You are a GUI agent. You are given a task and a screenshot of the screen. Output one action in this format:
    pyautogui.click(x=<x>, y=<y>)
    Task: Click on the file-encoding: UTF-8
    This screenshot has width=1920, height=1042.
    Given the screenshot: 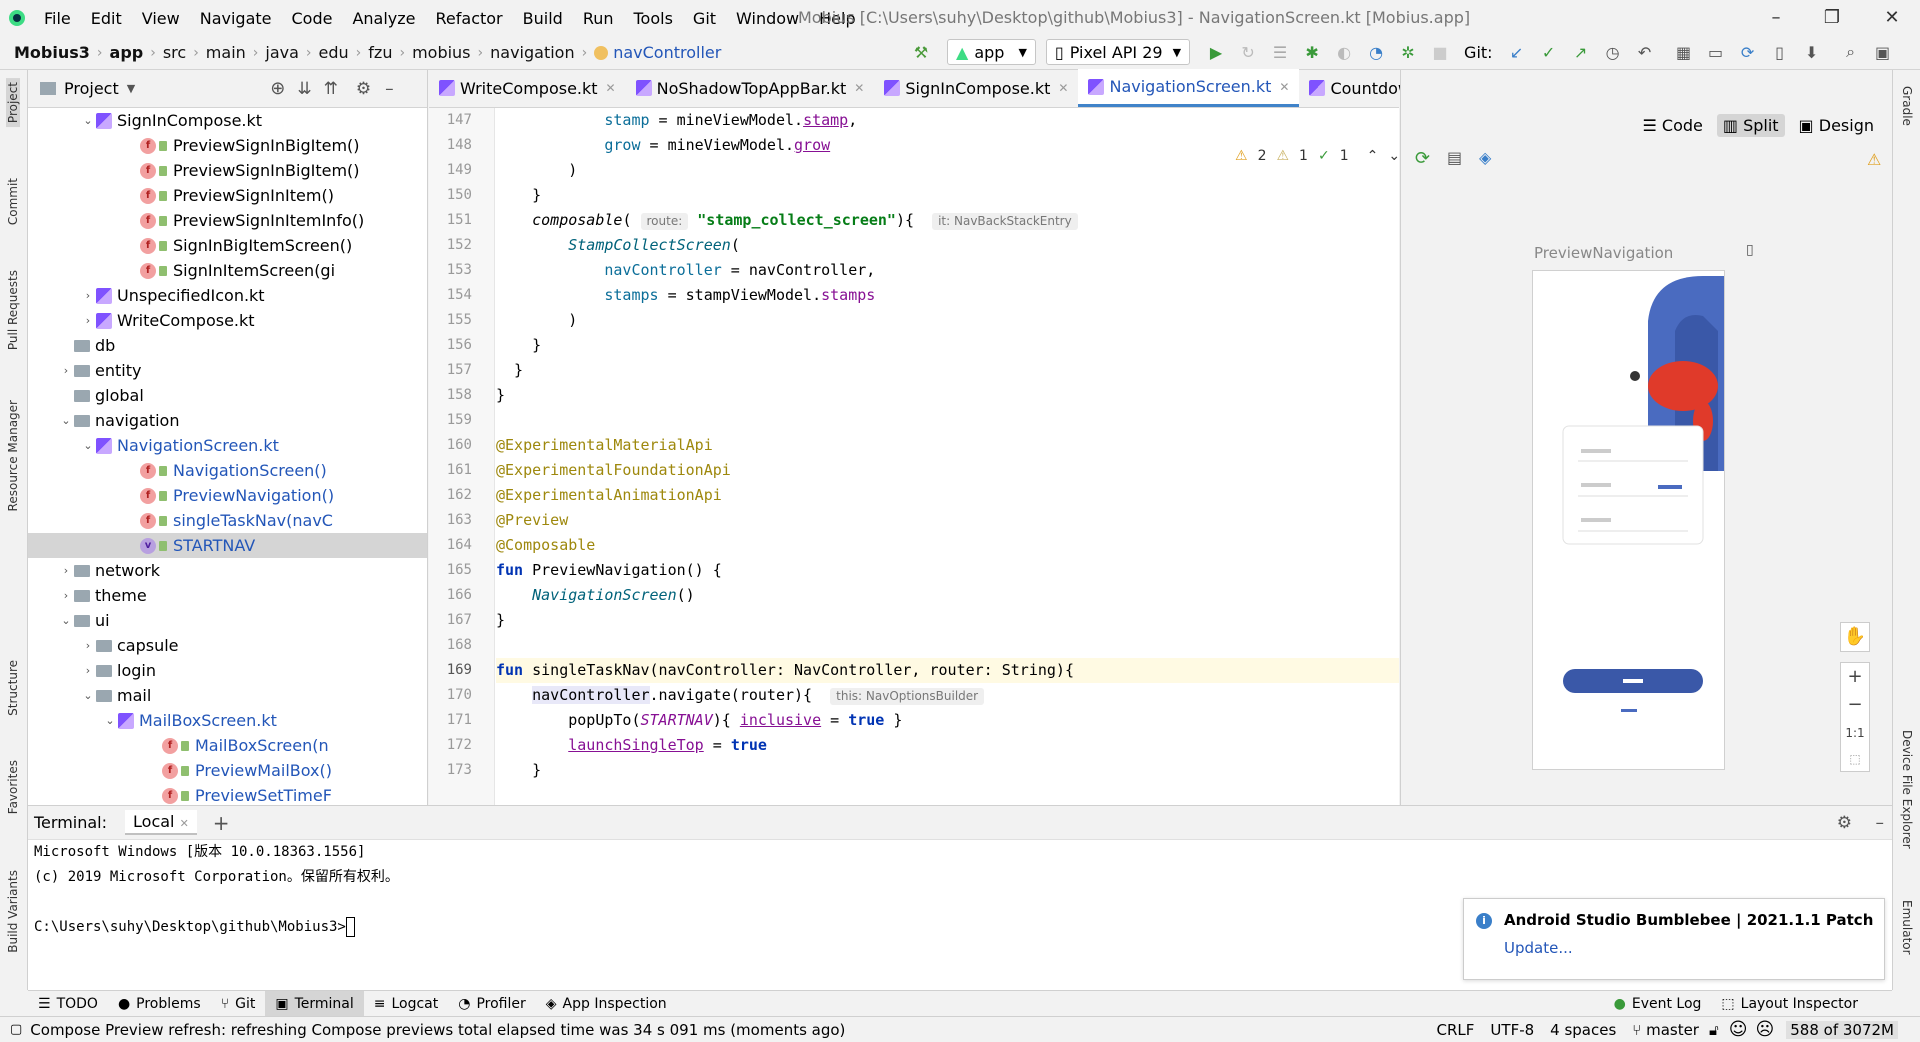 What is the action you would take?
    pyautogui.click(x=1512, y=1030)
    